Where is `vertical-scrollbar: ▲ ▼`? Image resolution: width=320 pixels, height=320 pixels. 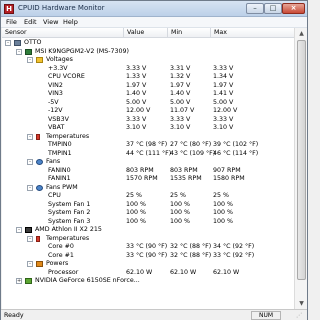 vertical-scrollbar: ▲ ▼ is located at coordinates (300, 168).